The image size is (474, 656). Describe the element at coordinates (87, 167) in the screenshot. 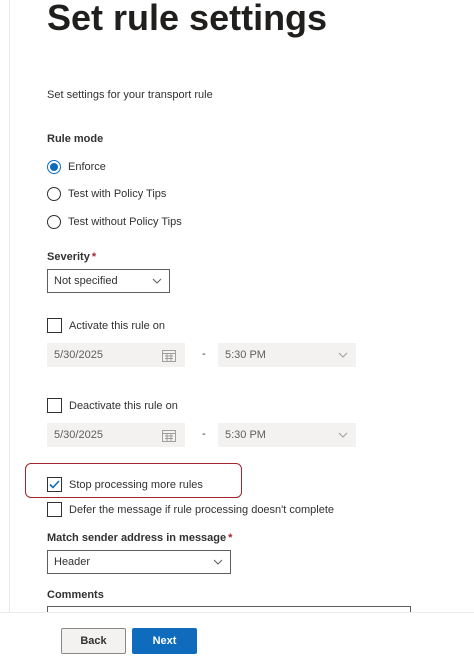

I see `radio-enforce-label: Enforce` at that location.